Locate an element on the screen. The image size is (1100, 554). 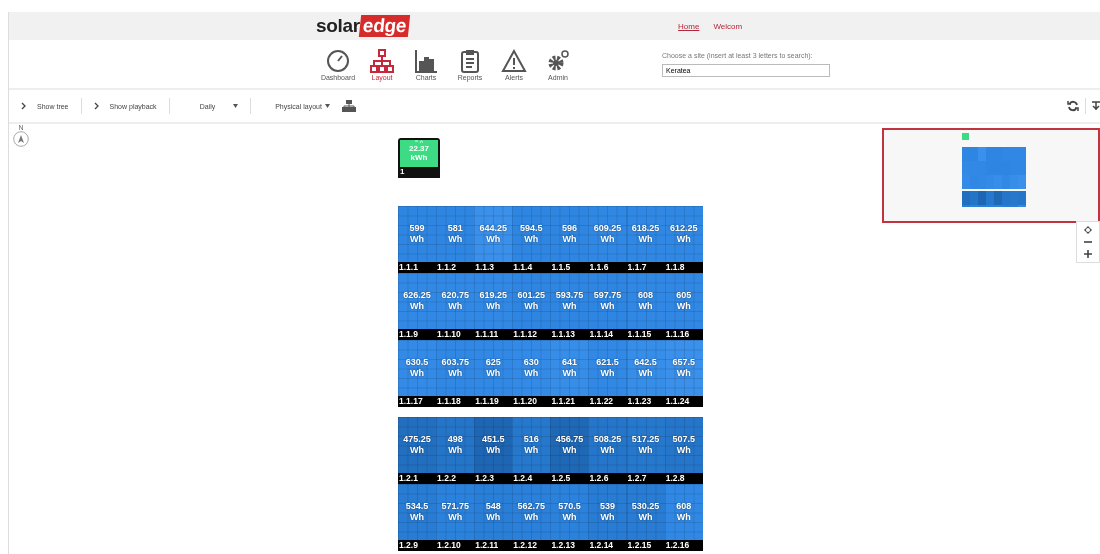
module-energy: 570.5 is located at coordinates (569, 506).